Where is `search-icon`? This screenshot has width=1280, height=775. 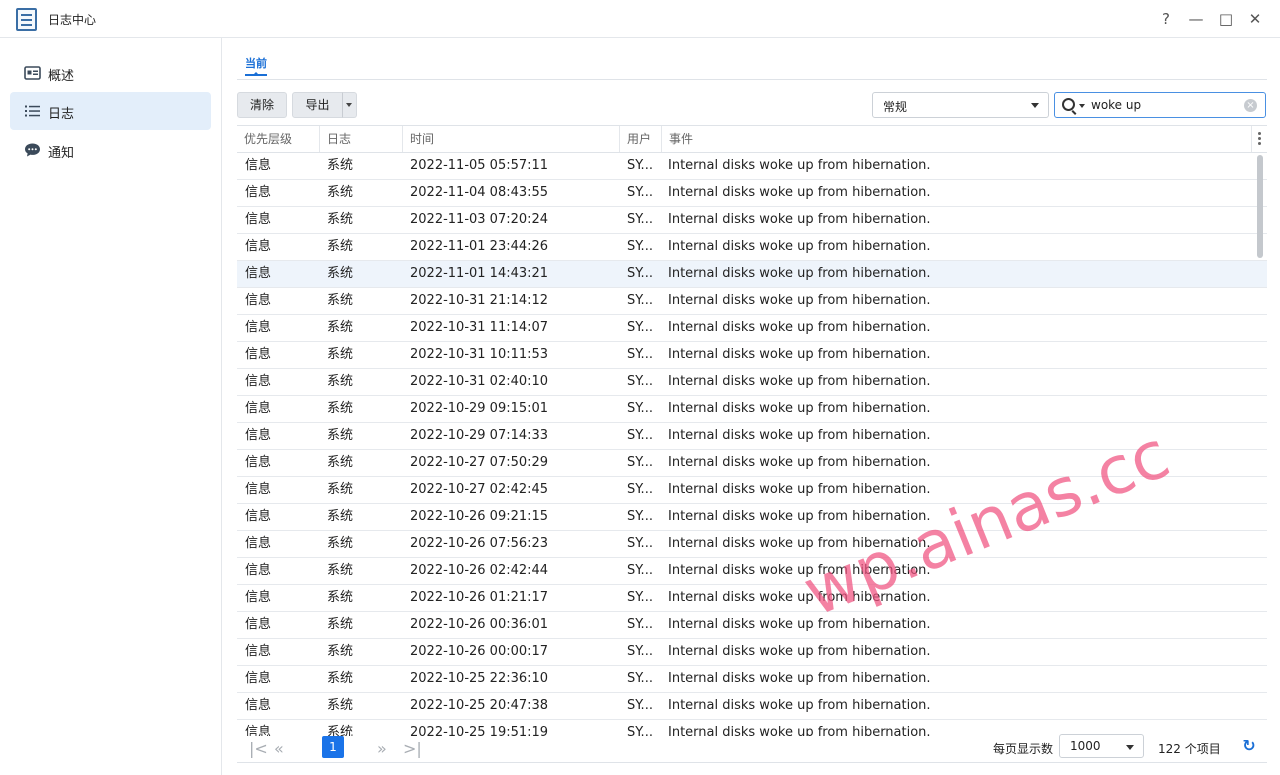 search-icon is located at coordinates (1068, 104).